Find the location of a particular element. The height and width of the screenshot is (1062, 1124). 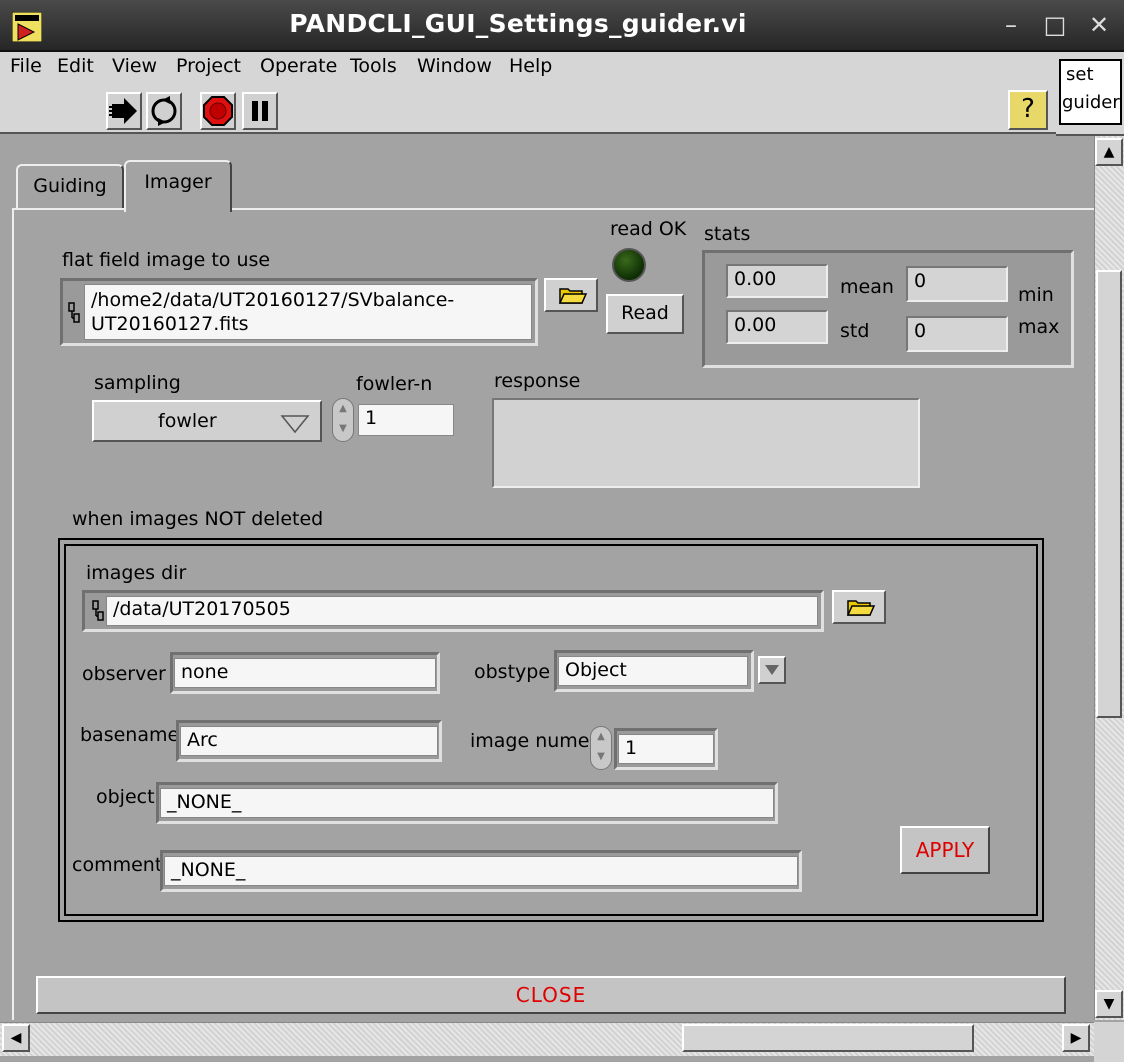

vertical-scroll-thumb is located at coordinates (1109, 494).